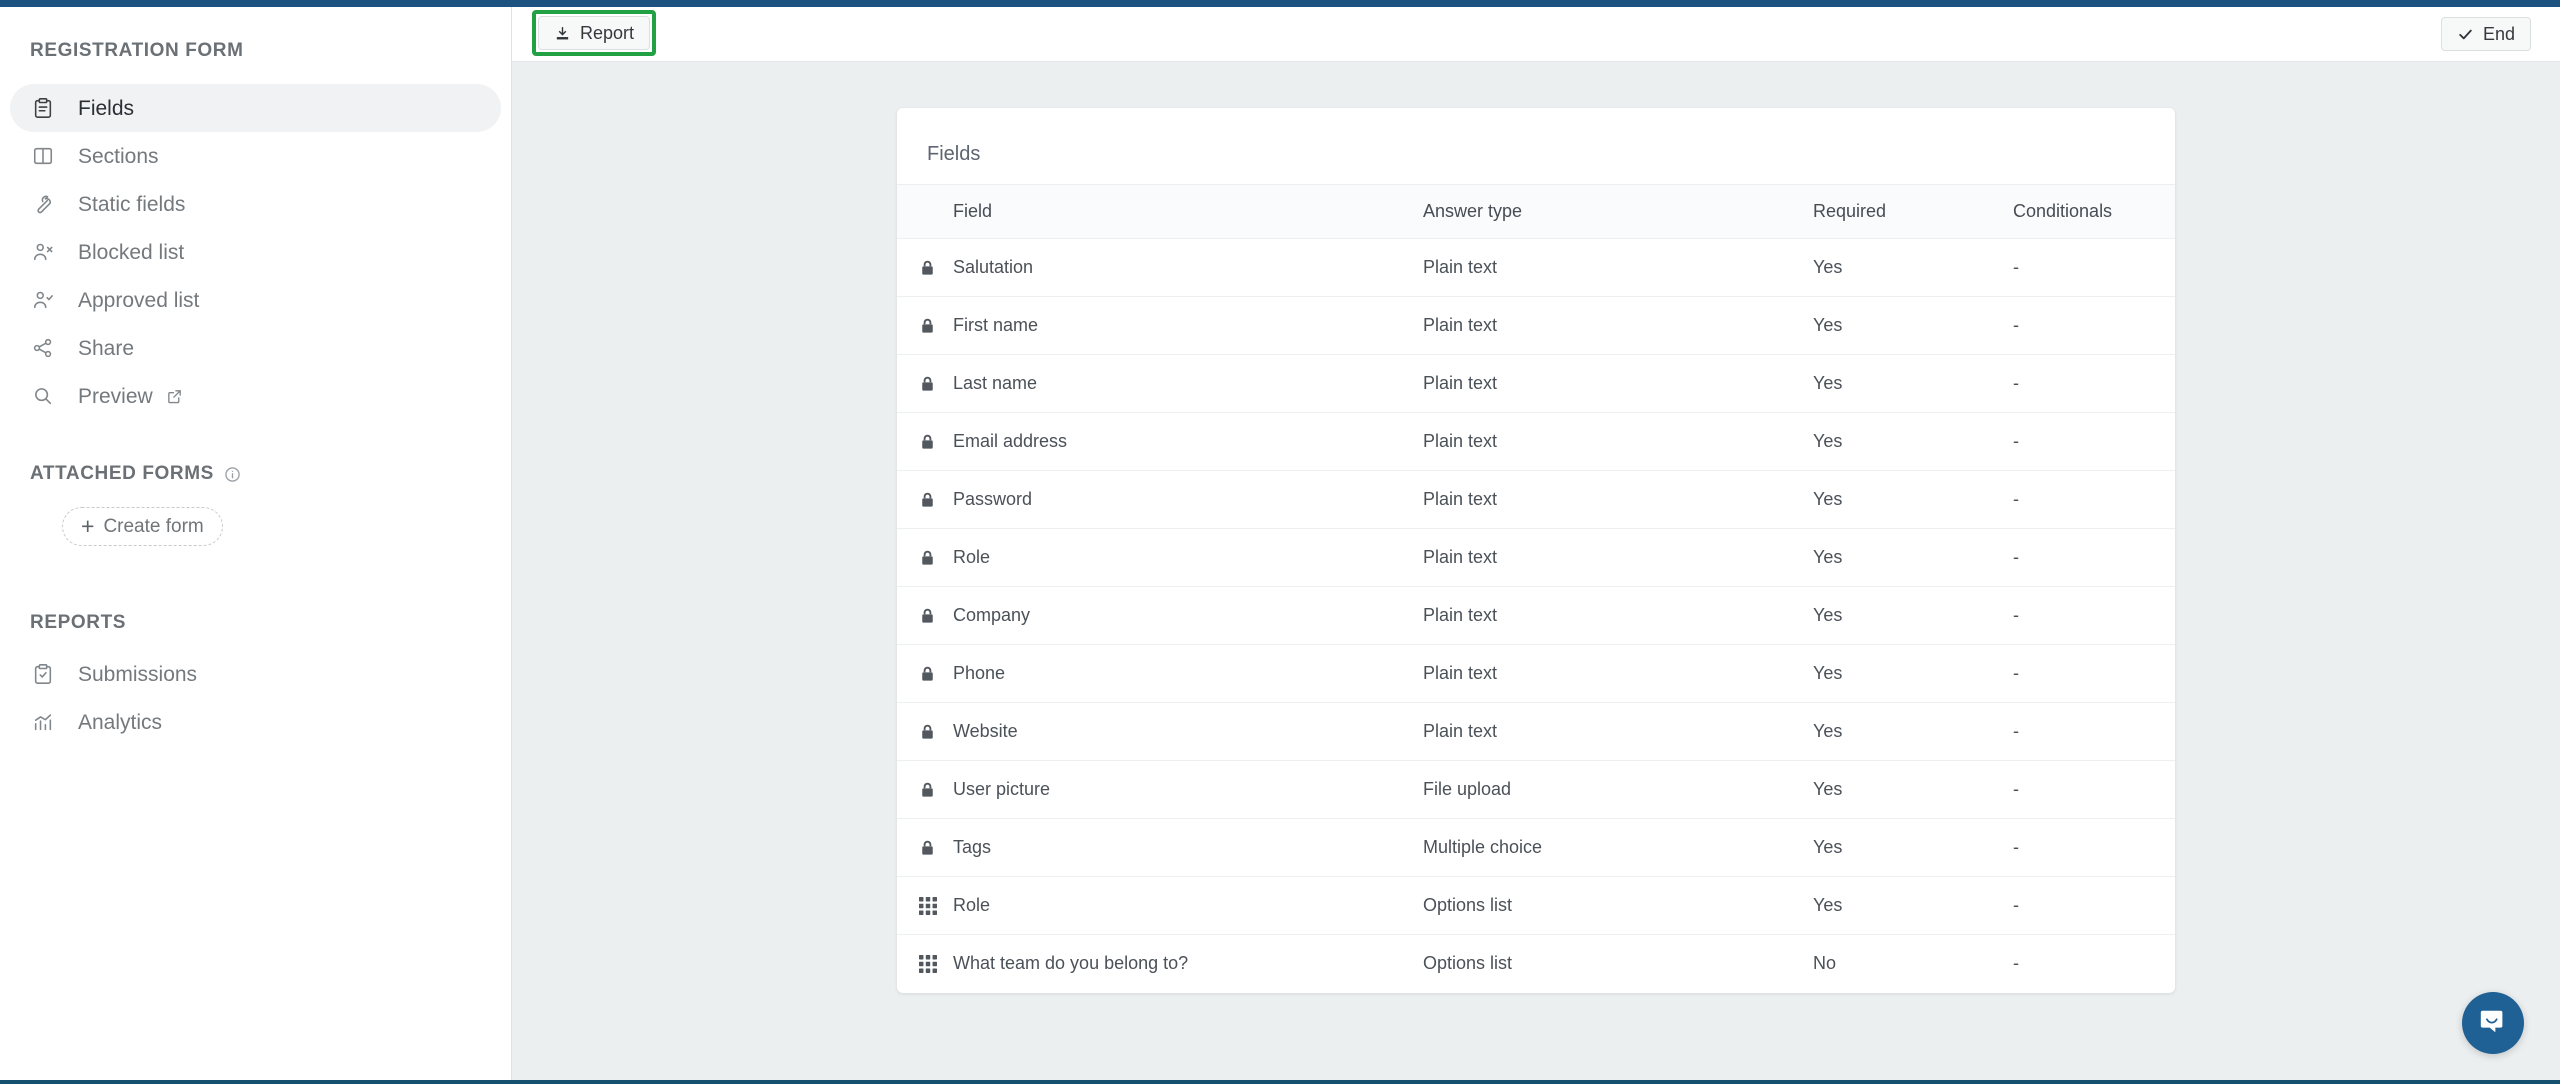 This screenshot has height=1084, width=2560. I want to click on cell-field: Last name, so click(1188, 383).